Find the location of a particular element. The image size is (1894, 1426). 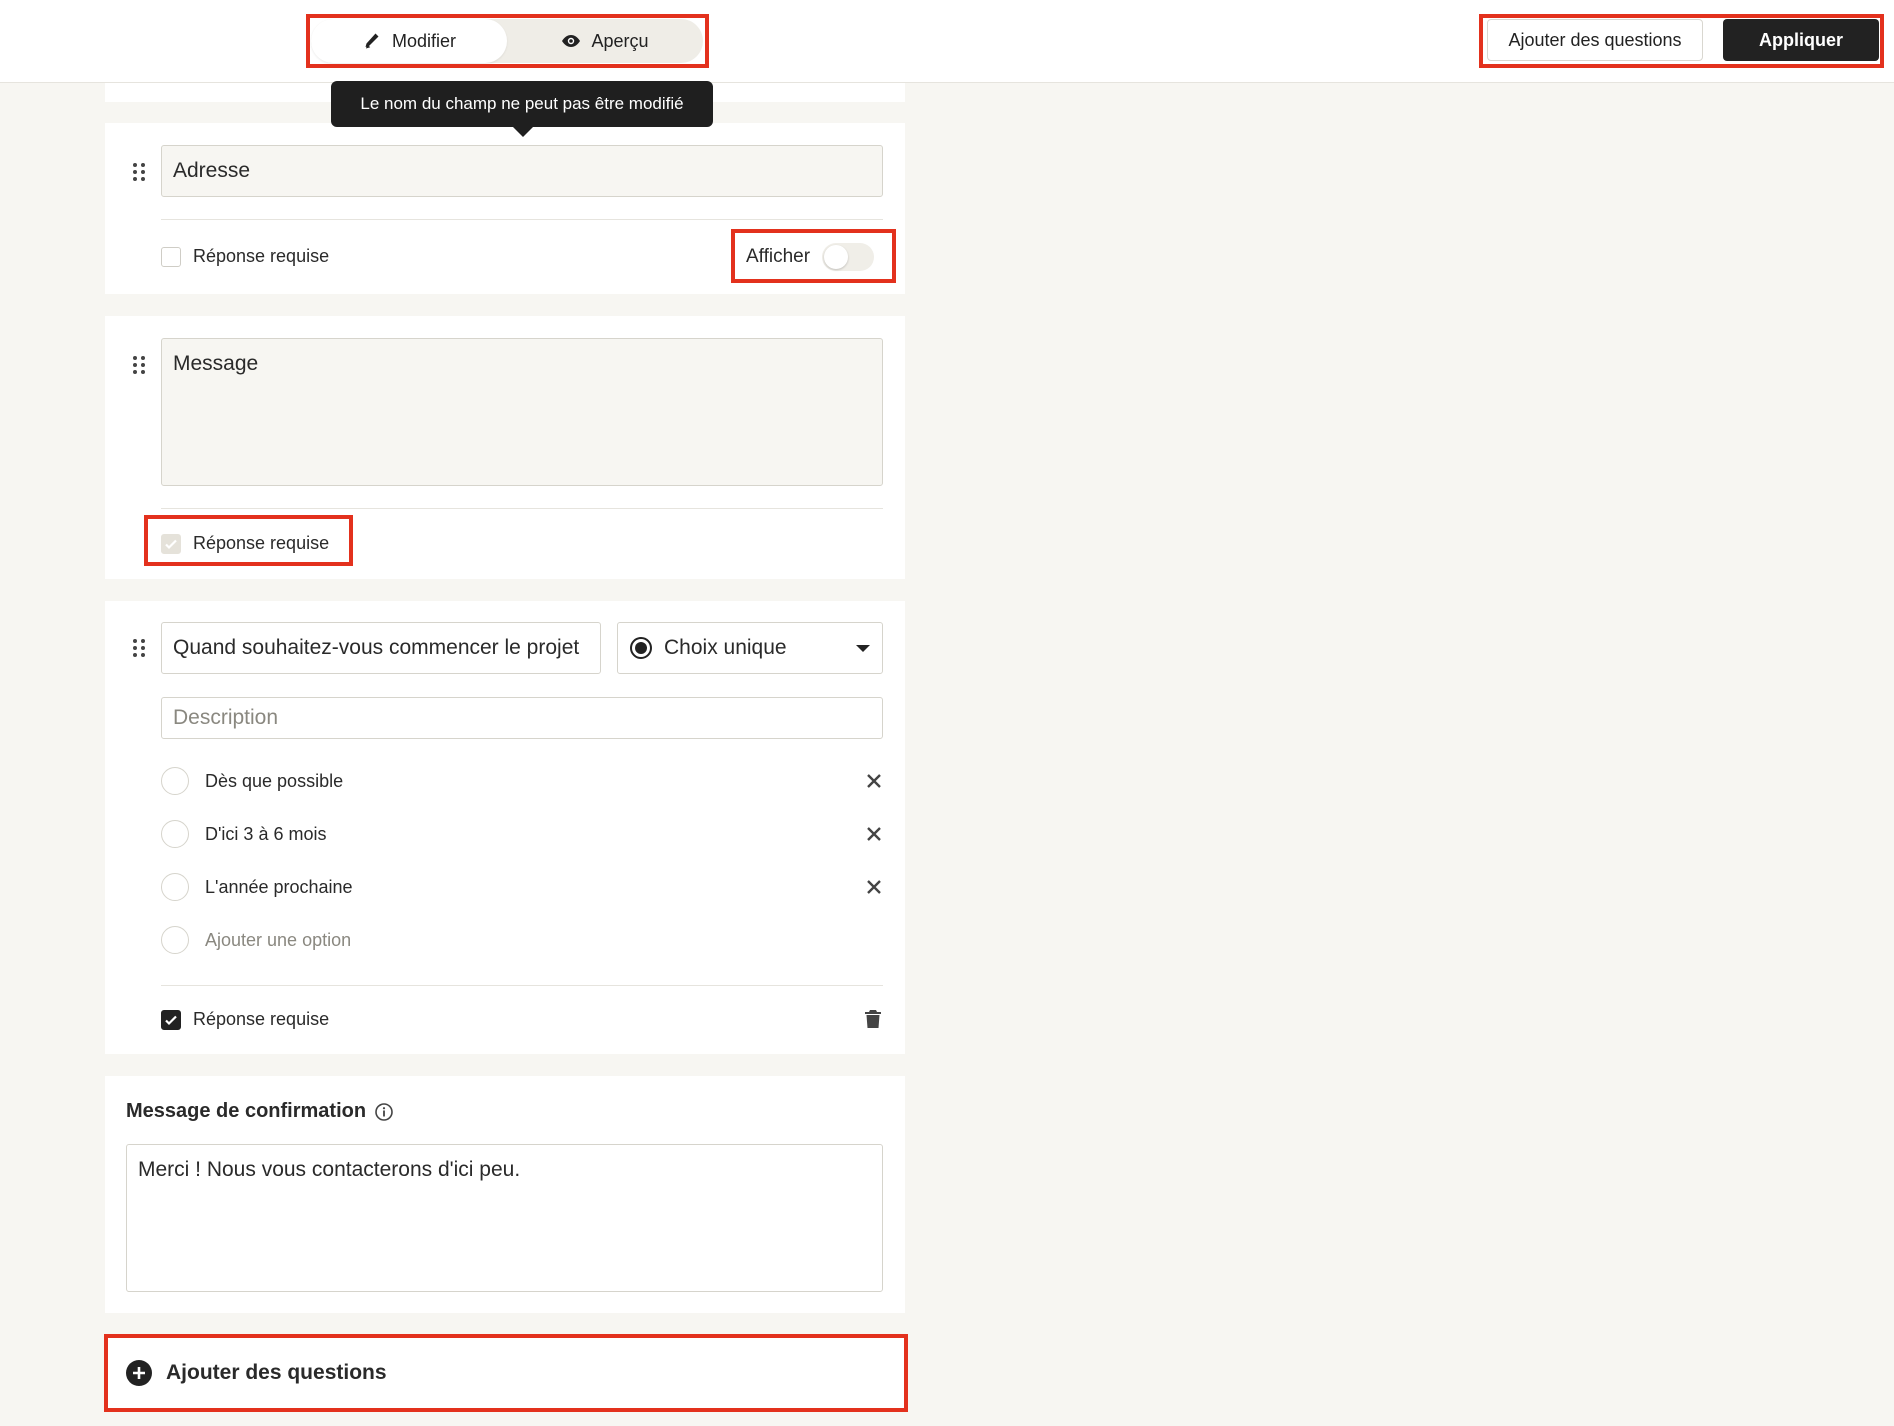

message-field-name: Message is located at coordinates (522, 412).